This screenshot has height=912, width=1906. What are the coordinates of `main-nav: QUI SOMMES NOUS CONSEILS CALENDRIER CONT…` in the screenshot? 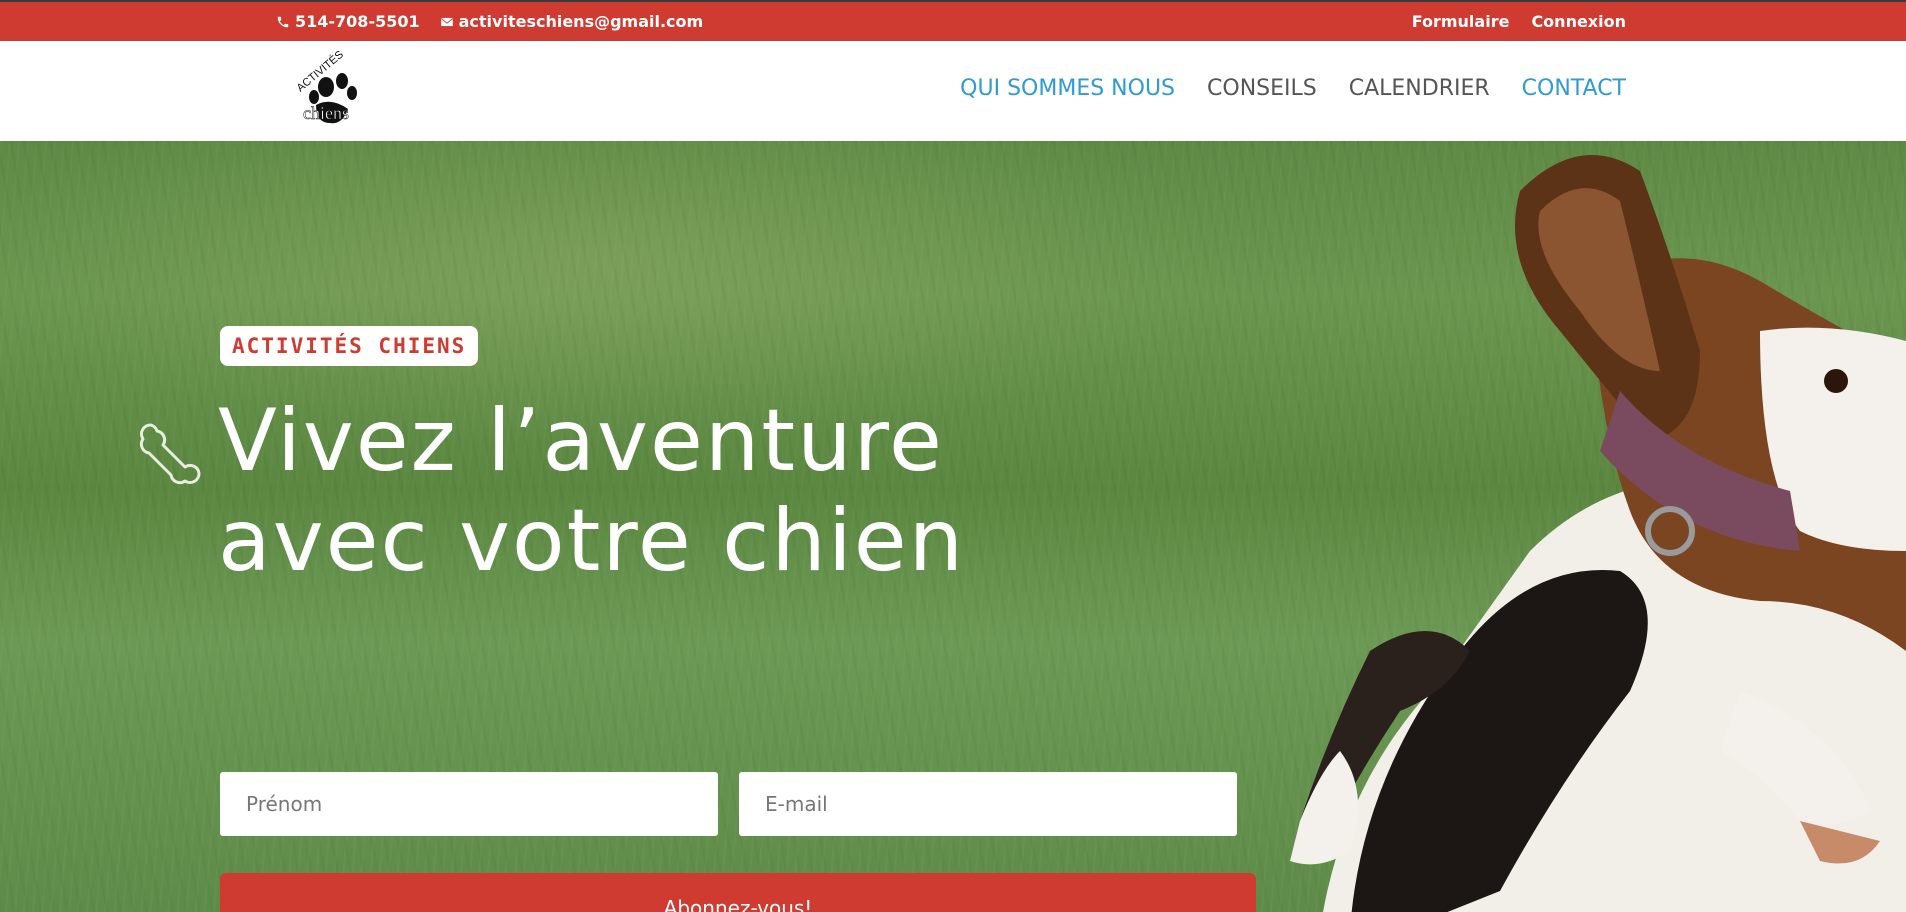 It's located at (1293, 88).